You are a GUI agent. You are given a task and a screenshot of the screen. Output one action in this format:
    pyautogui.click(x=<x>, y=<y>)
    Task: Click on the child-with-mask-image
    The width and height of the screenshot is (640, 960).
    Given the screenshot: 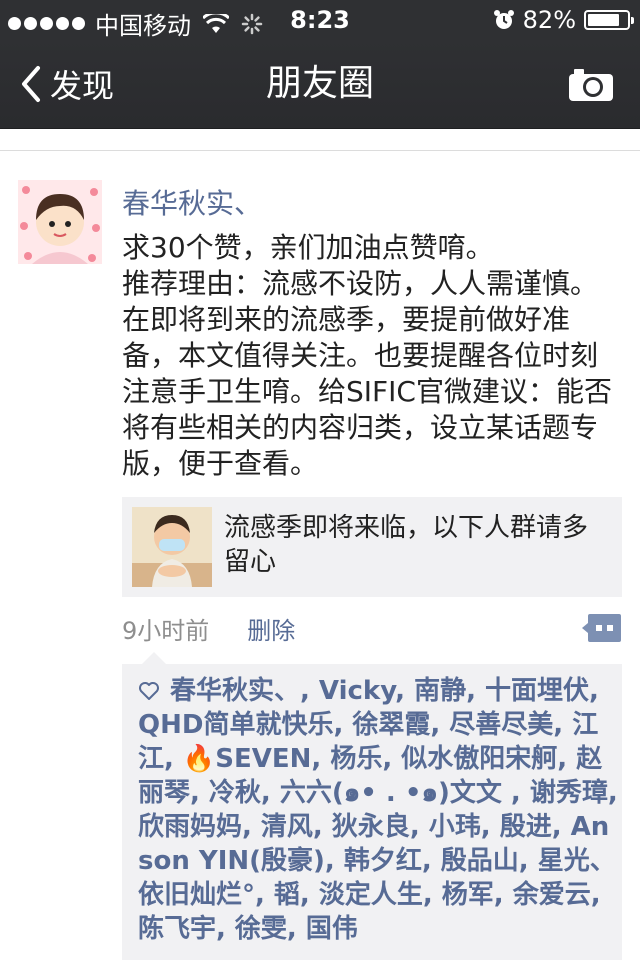 What is the action you would take?
    pyautogui.click(x=172, y=547)
    